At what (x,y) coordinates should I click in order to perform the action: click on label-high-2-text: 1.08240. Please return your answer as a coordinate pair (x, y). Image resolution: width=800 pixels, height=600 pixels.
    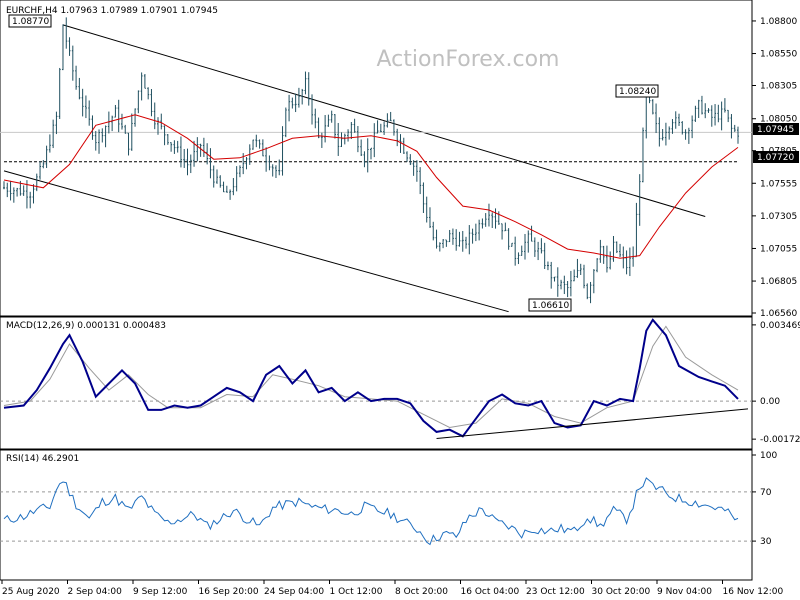
    Looking at the image, I should click on (637, 92).